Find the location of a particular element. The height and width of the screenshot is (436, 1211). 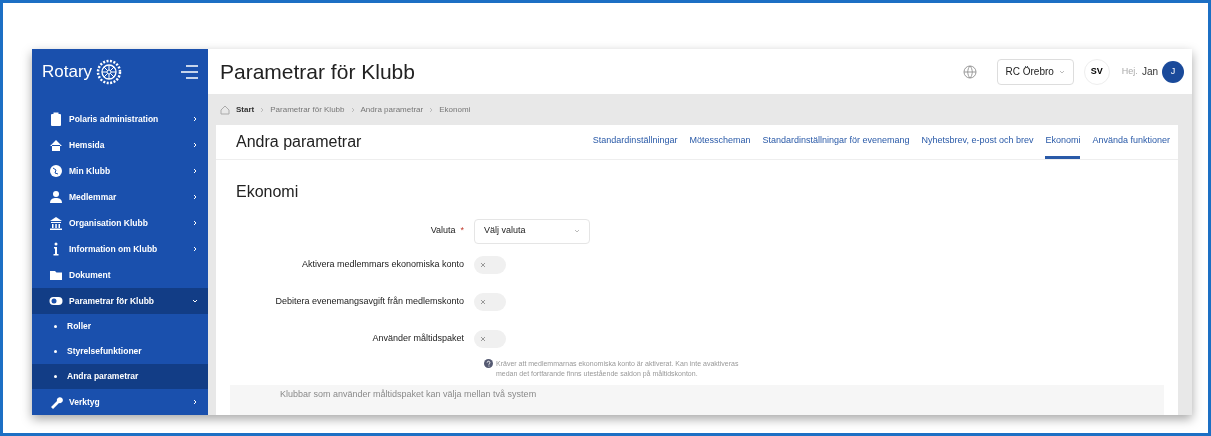

greeting-label: Hej. is located at coordinates (1129, 71).